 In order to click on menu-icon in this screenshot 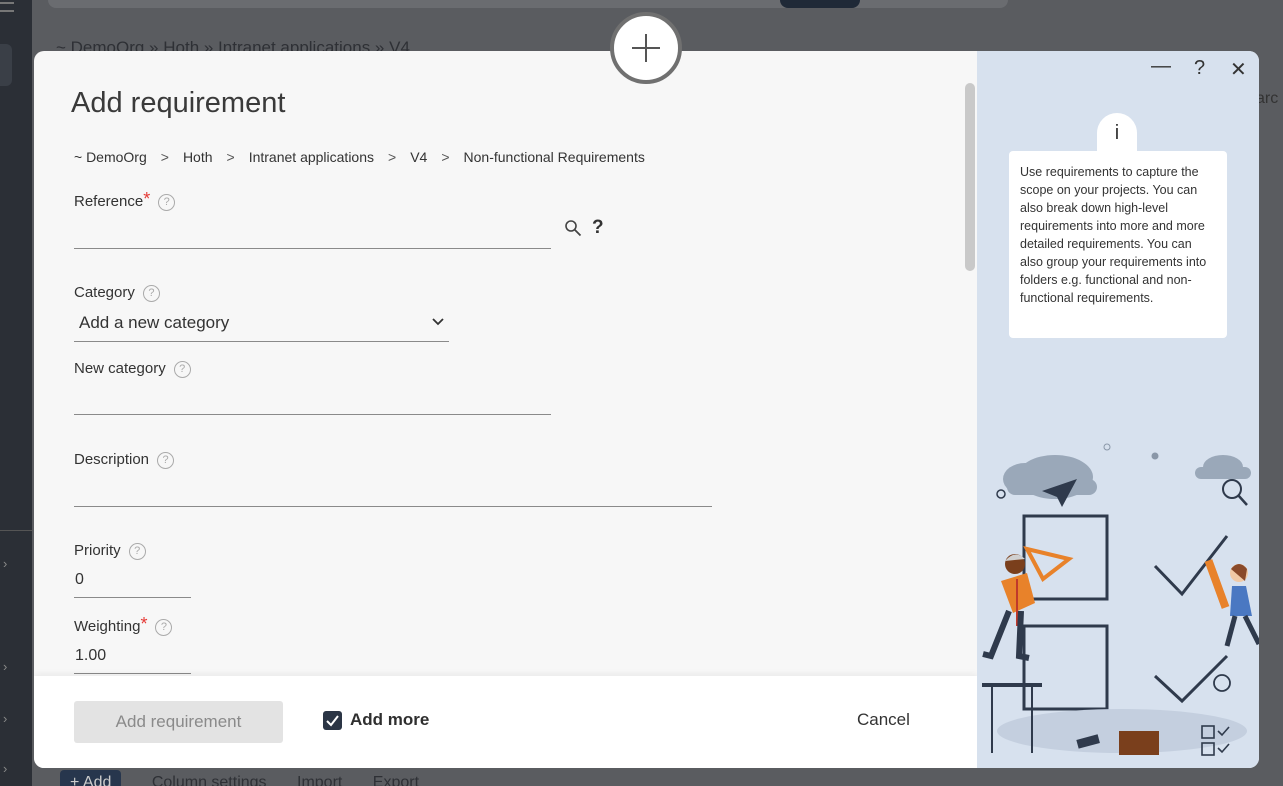, I will do `click(7, 7)`.